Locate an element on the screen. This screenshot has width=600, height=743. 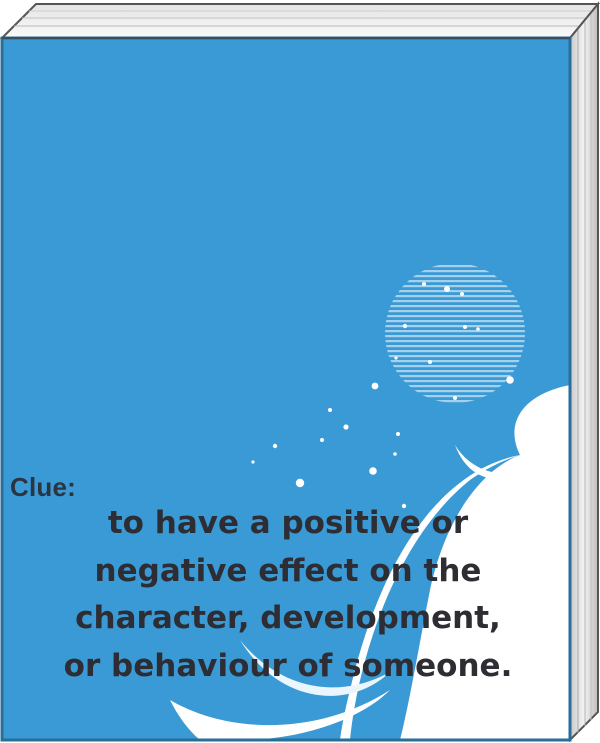
page-edges-top is located at coordinates (300, 21).